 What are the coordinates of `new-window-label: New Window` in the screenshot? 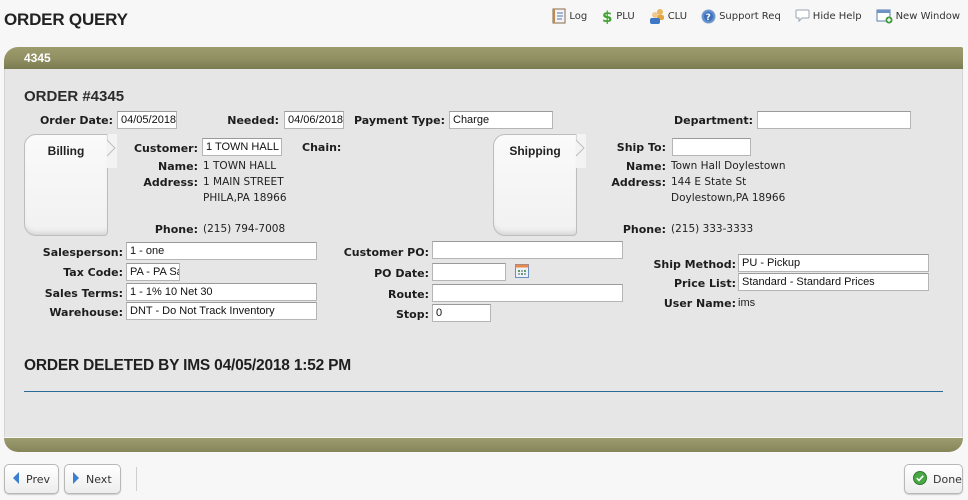 It's located at (927, 16).